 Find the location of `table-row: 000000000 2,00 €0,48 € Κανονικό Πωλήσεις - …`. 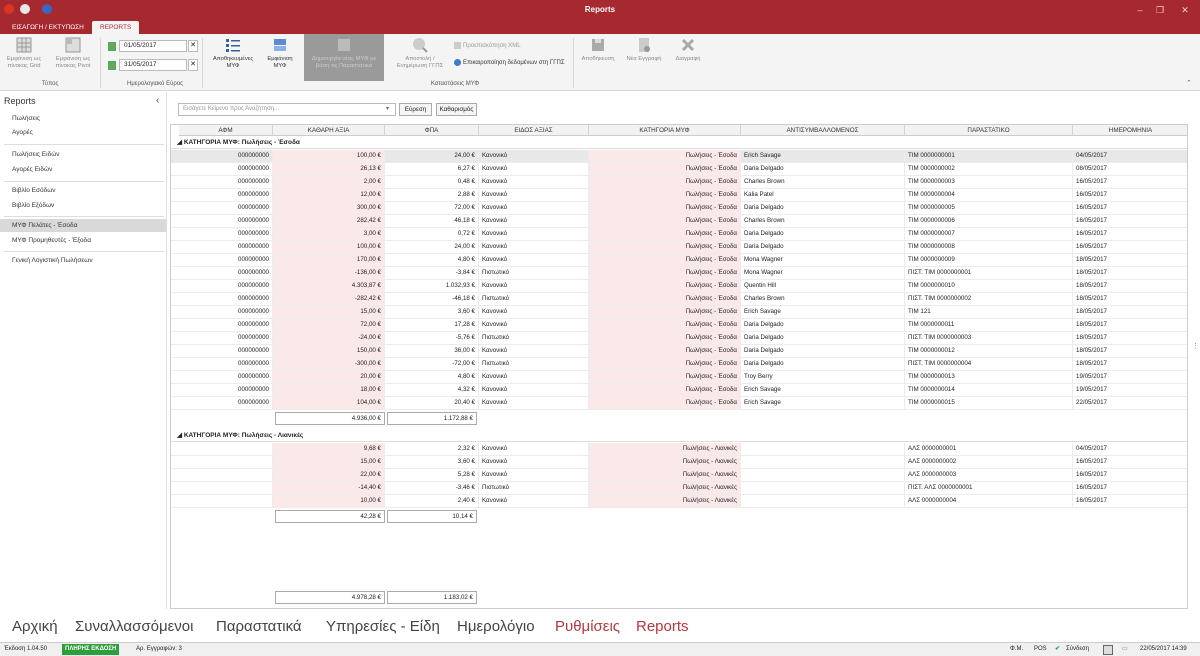

table-row: 000000000 2,00 €0,48 € Κανονικό Πωλήσεις - … is located at coordinates (679, 182).